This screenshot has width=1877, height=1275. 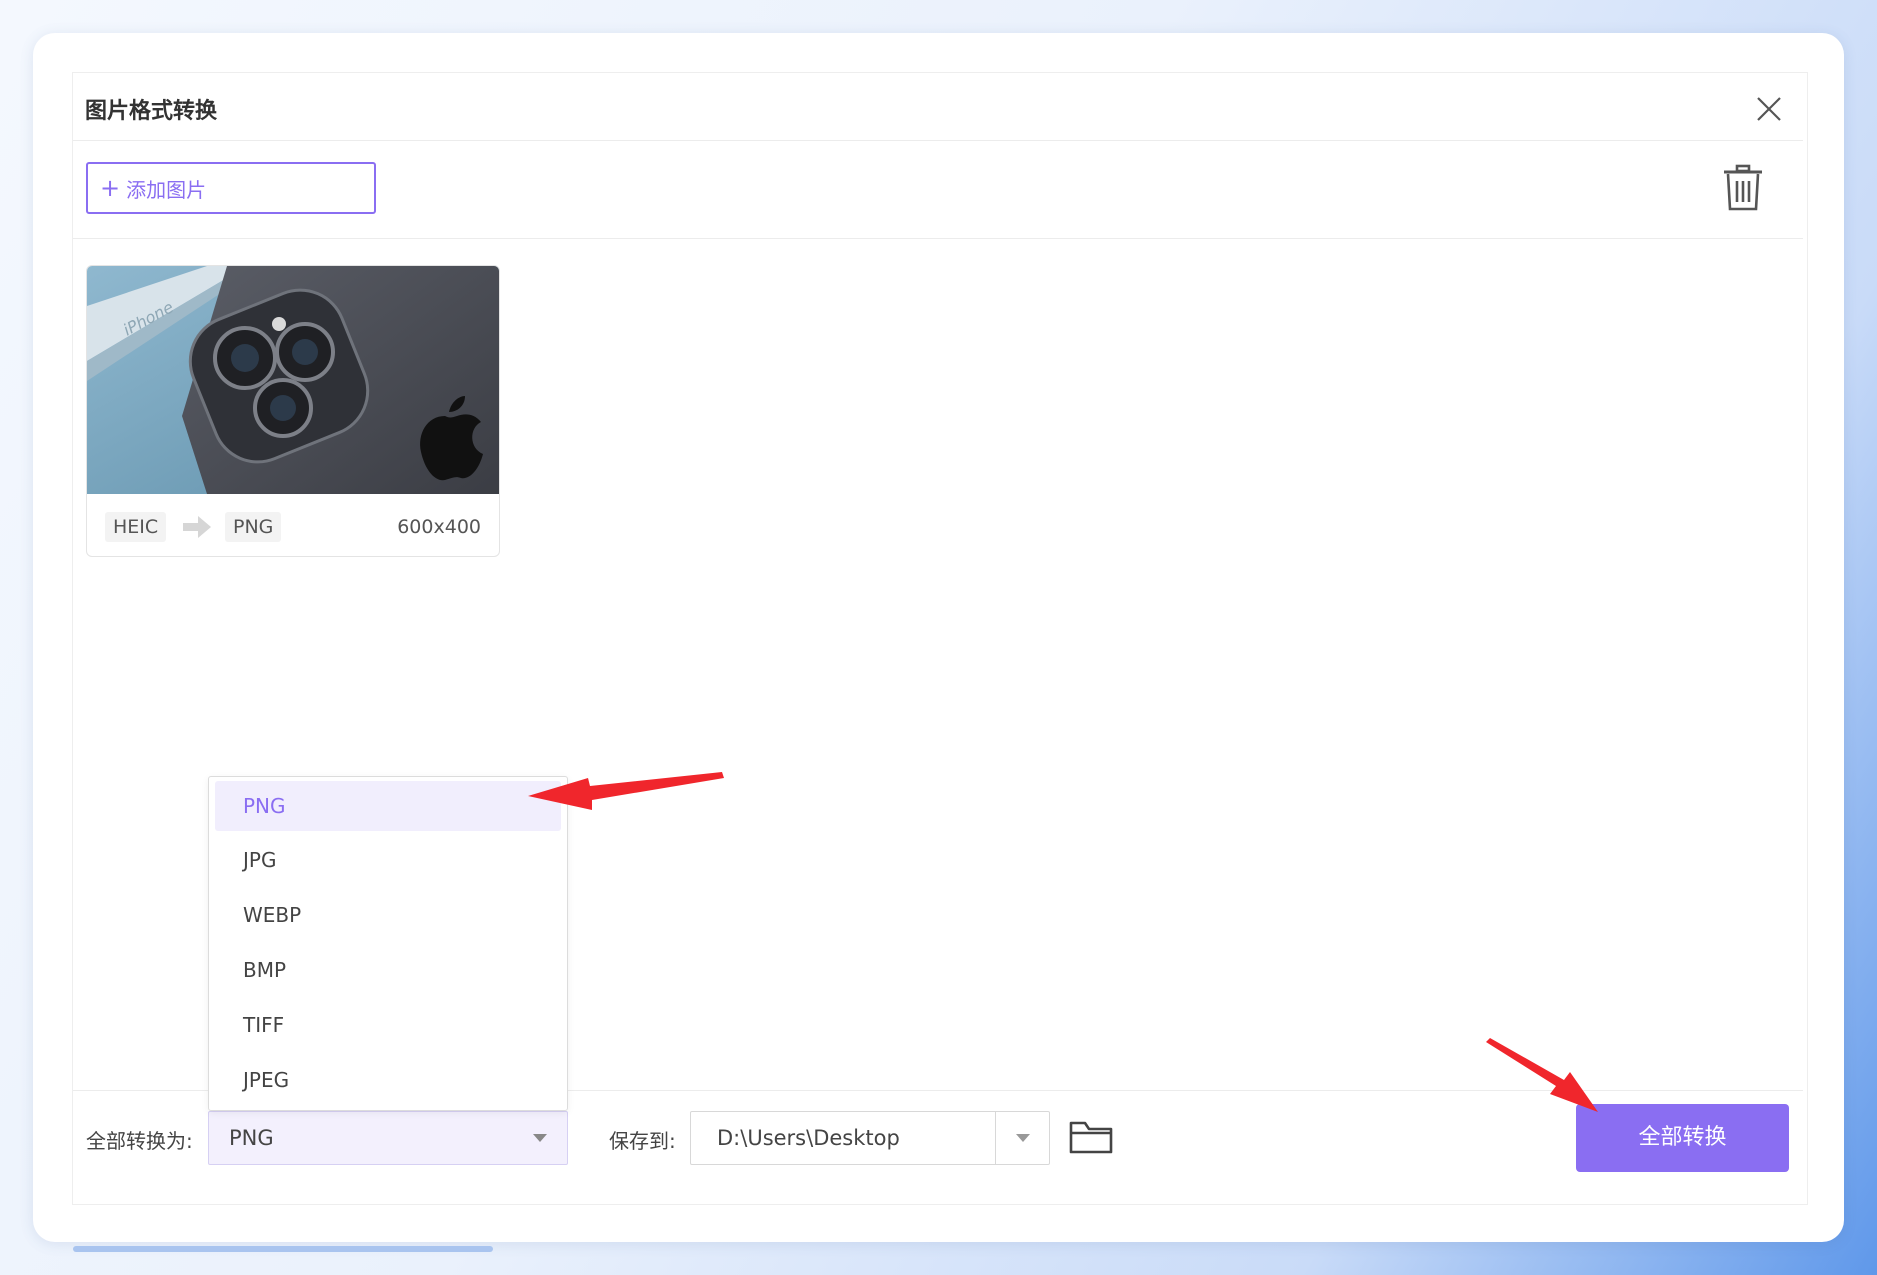 I want to click on add-image-label: 添加图片, so click(x=166, y=189).